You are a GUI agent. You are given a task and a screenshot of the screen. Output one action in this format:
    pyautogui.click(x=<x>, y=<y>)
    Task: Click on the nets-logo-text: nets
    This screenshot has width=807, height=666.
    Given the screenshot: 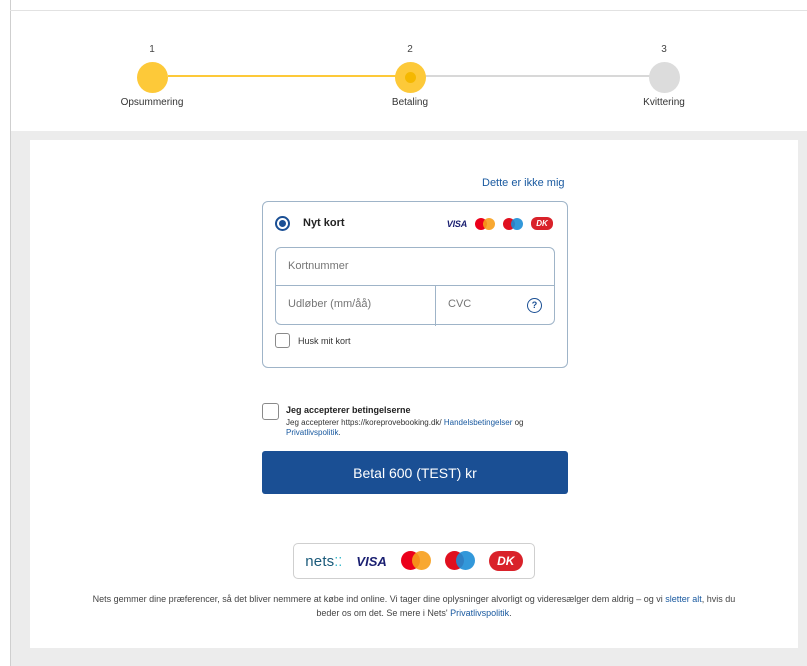 What is the action you would take?
    pyautogui.click(x=320, y=561)
    